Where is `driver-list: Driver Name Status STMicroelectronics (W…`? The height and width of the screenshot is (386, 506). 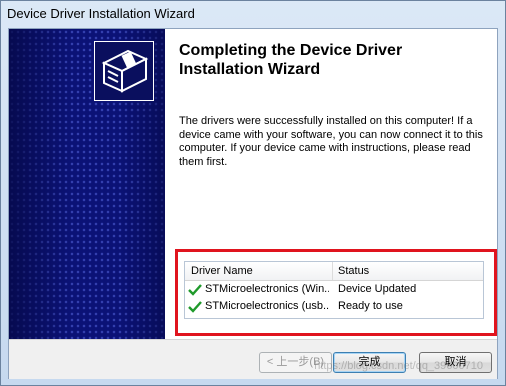 driver-list: Driver Name Status STMicroelectronics (W… is located at coordinates (334, 290).